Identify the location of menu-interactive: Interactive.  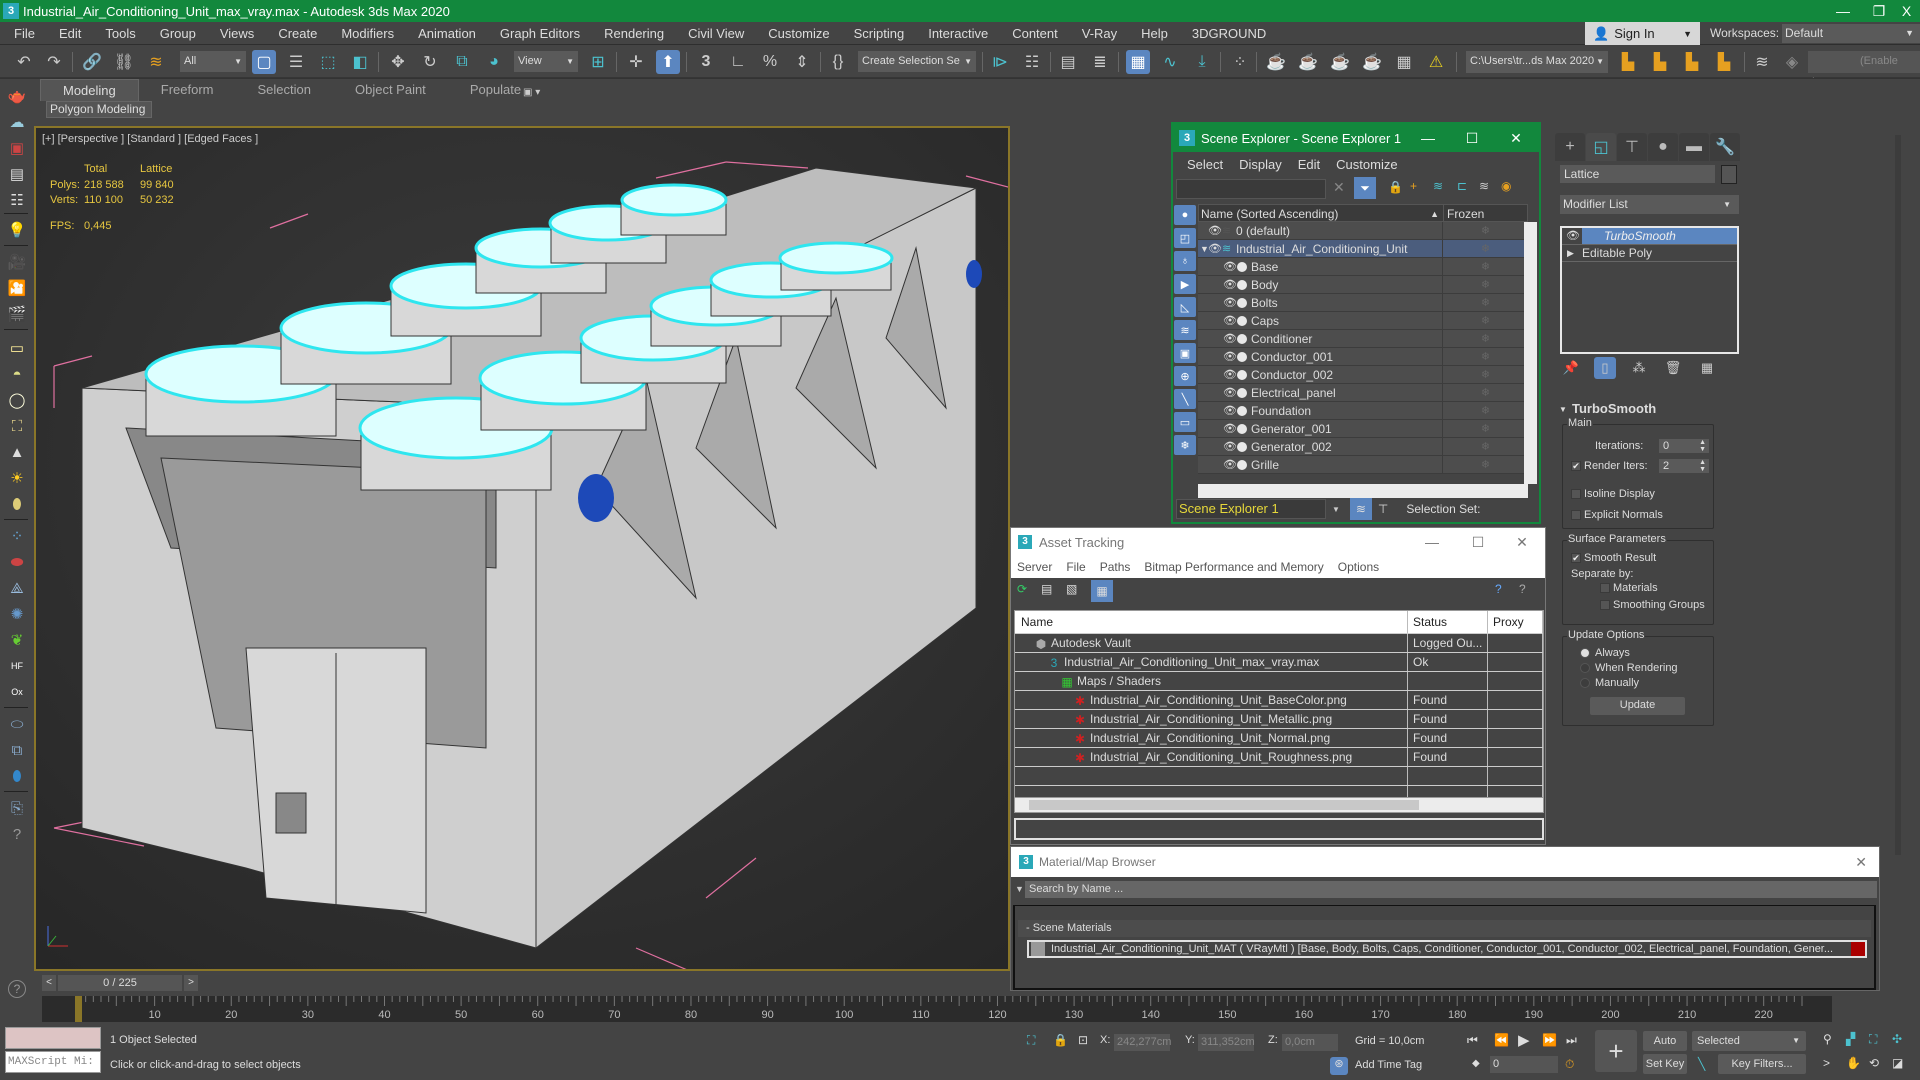
(958, 33).